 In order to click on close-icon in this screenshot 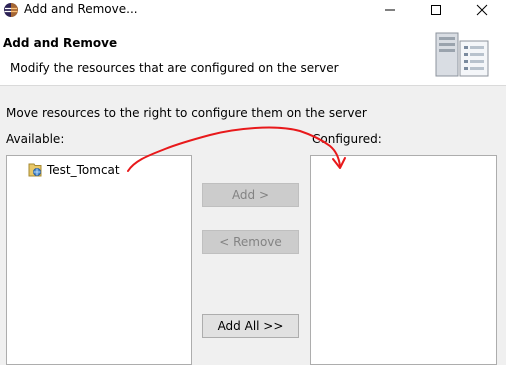, I will do `click(482, 10)`.